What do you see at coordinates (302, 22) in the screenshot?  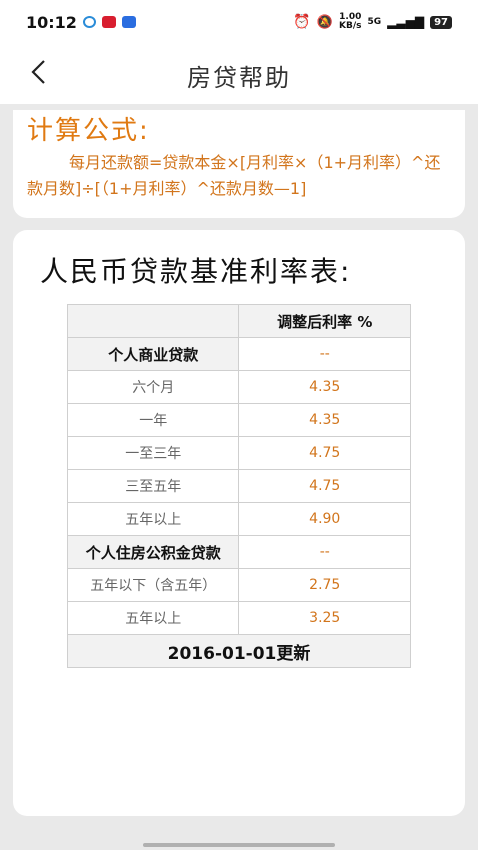 I see `alarm-icon: ⏰` at bounding box center [302, 22].